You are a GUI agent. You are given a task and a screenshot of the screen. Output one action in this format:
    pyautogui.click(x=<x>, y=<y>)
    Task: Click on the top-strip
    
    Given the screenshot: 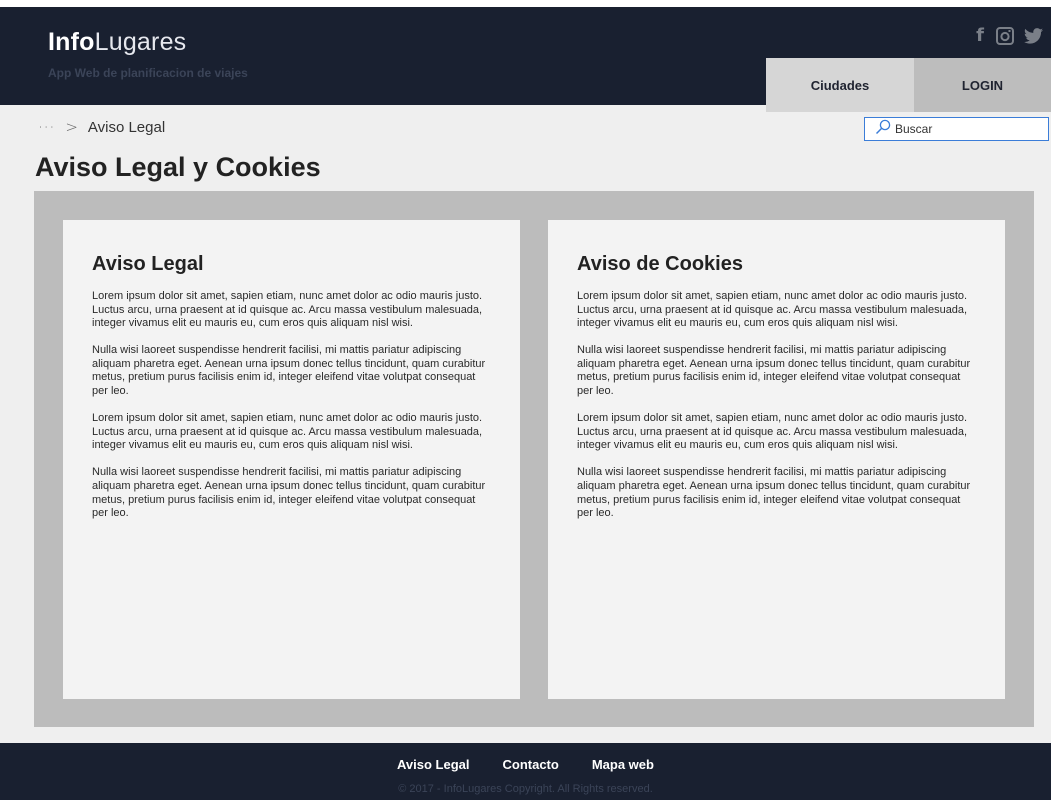 What is the action you would take?
    pyautogui.click(x=525, y=3)
    